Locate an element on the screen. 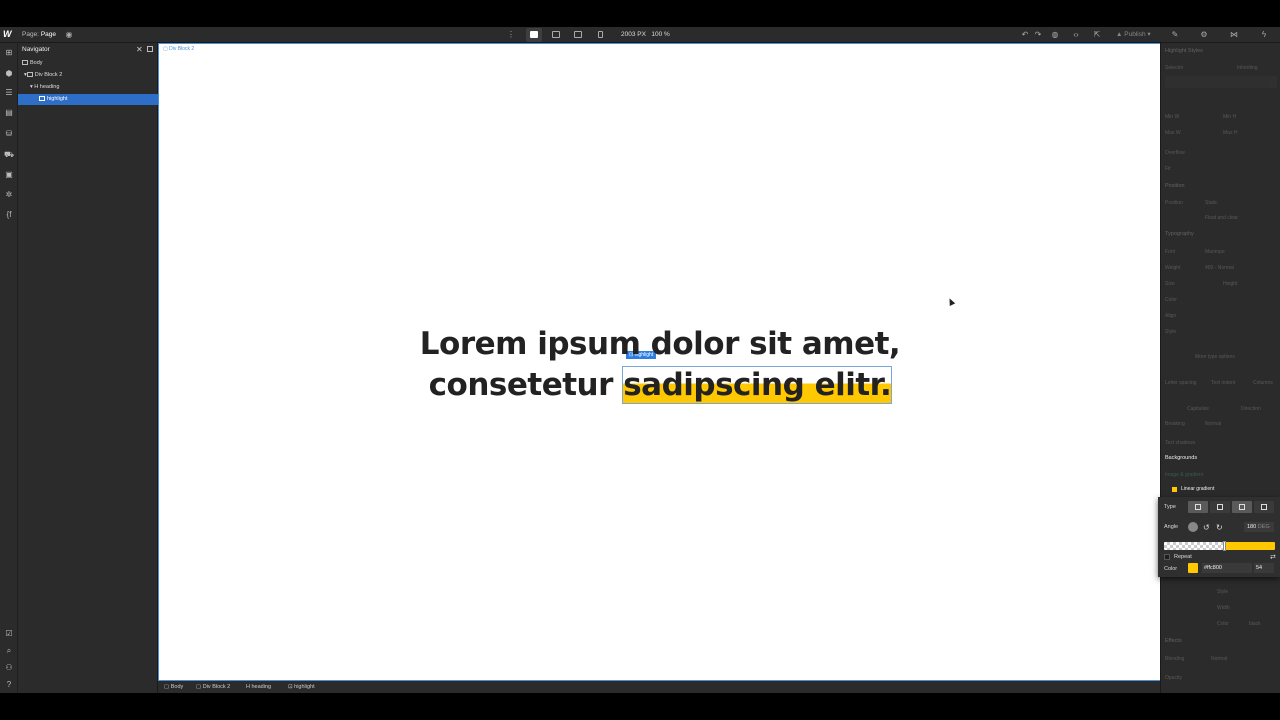 The height and width of the screenshot is (720, 1280). type-linear-button is located at coordinates (1198, 507).